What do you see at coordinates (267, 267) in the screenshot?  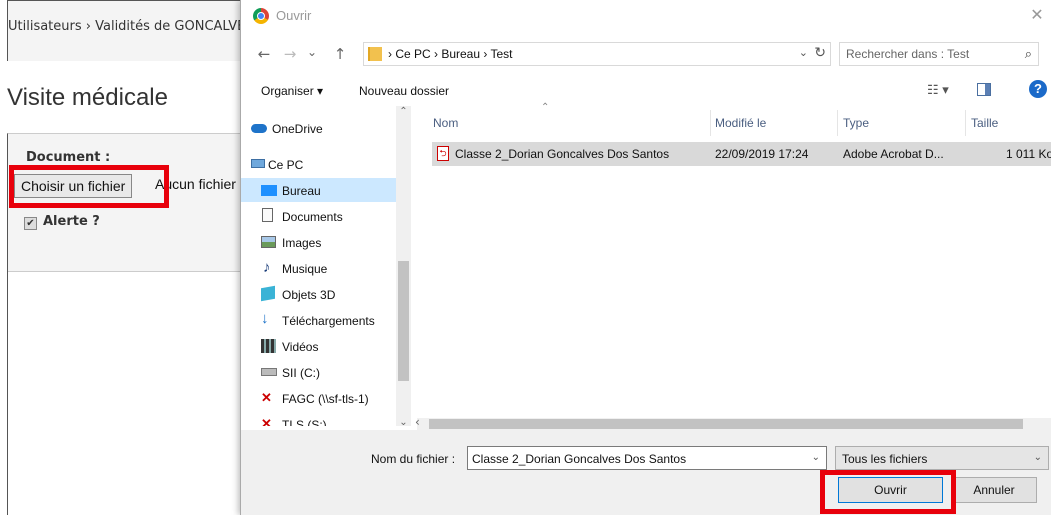 I see `music-icon: ♪` at bounding box center [267, 267].